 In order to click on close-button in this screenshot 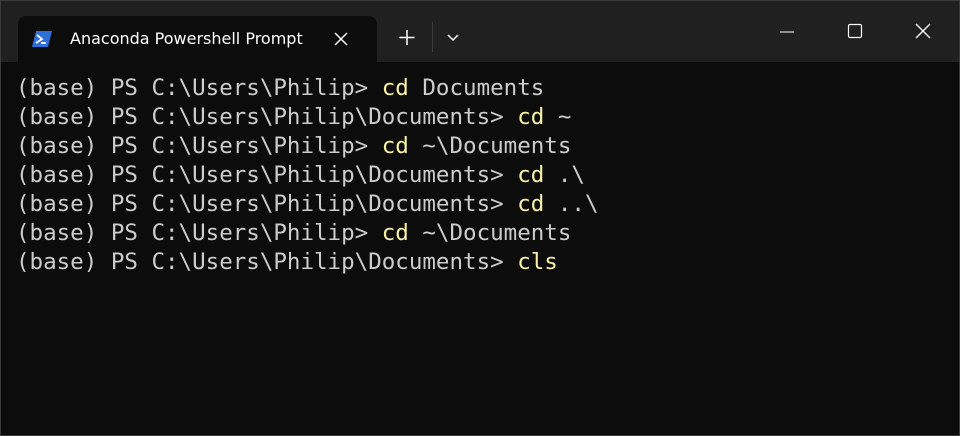, I will do `click(923, 31)`.